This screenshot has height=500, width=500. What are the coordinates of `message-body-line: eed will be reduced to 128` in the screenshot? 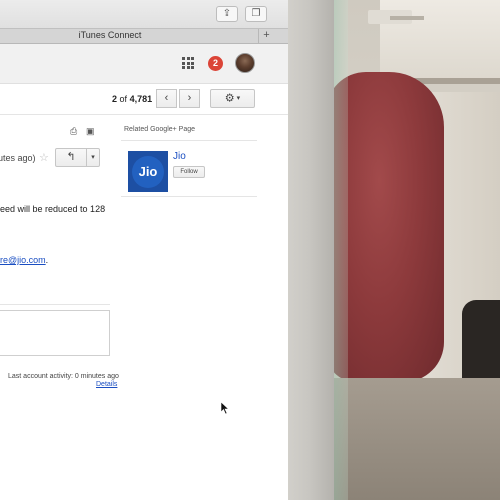 It's located at (53, 209).